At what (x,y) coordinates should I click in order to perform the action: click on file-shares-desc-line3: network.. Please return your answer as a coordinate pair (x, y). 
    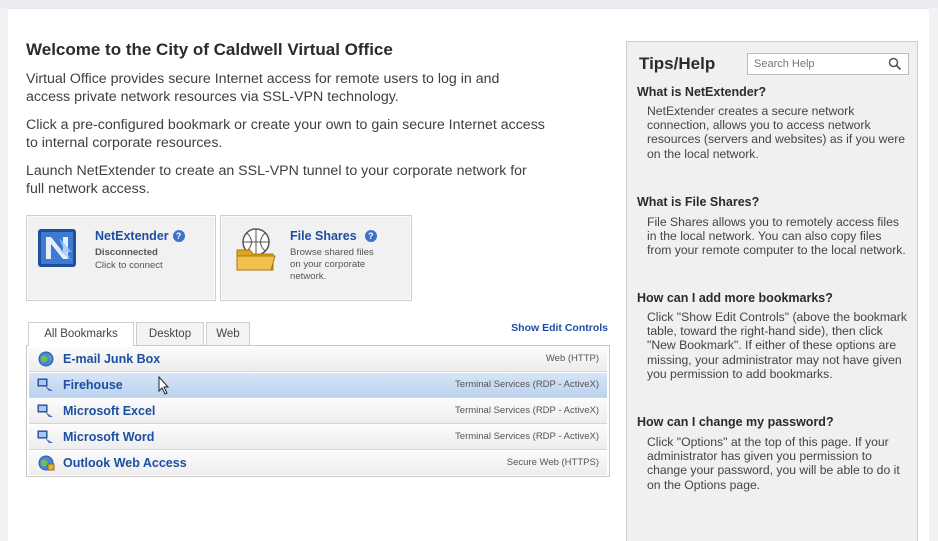
    Looking at the image, I should click on (308, 276).